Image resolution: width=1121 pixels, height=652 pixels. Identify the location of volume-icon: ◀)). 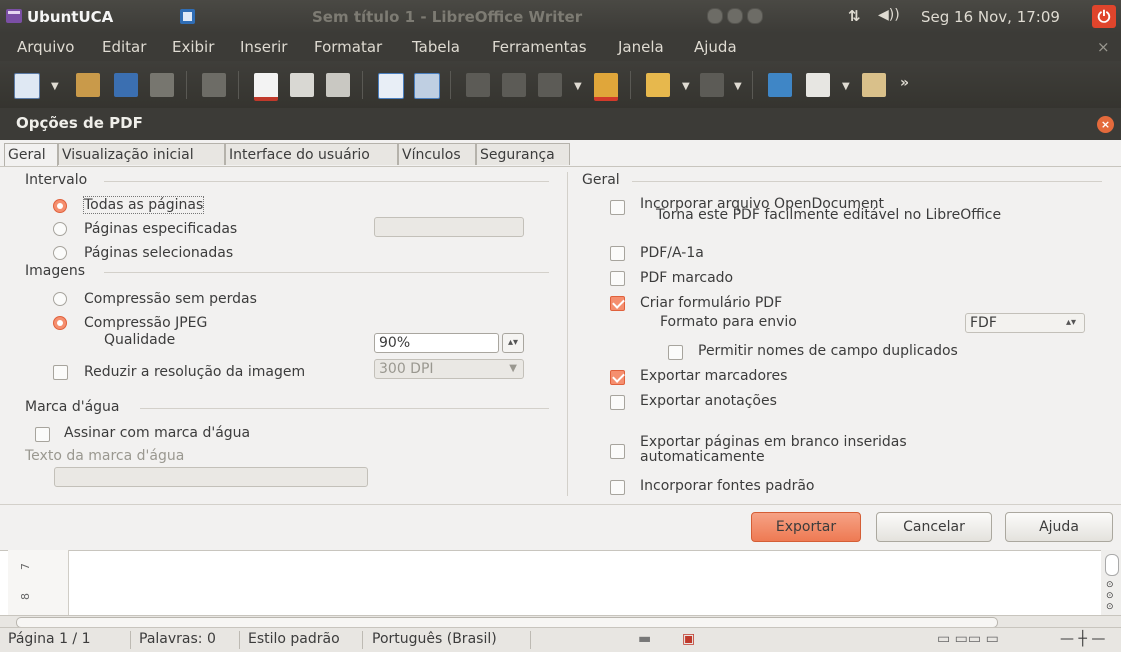
(889, 15).